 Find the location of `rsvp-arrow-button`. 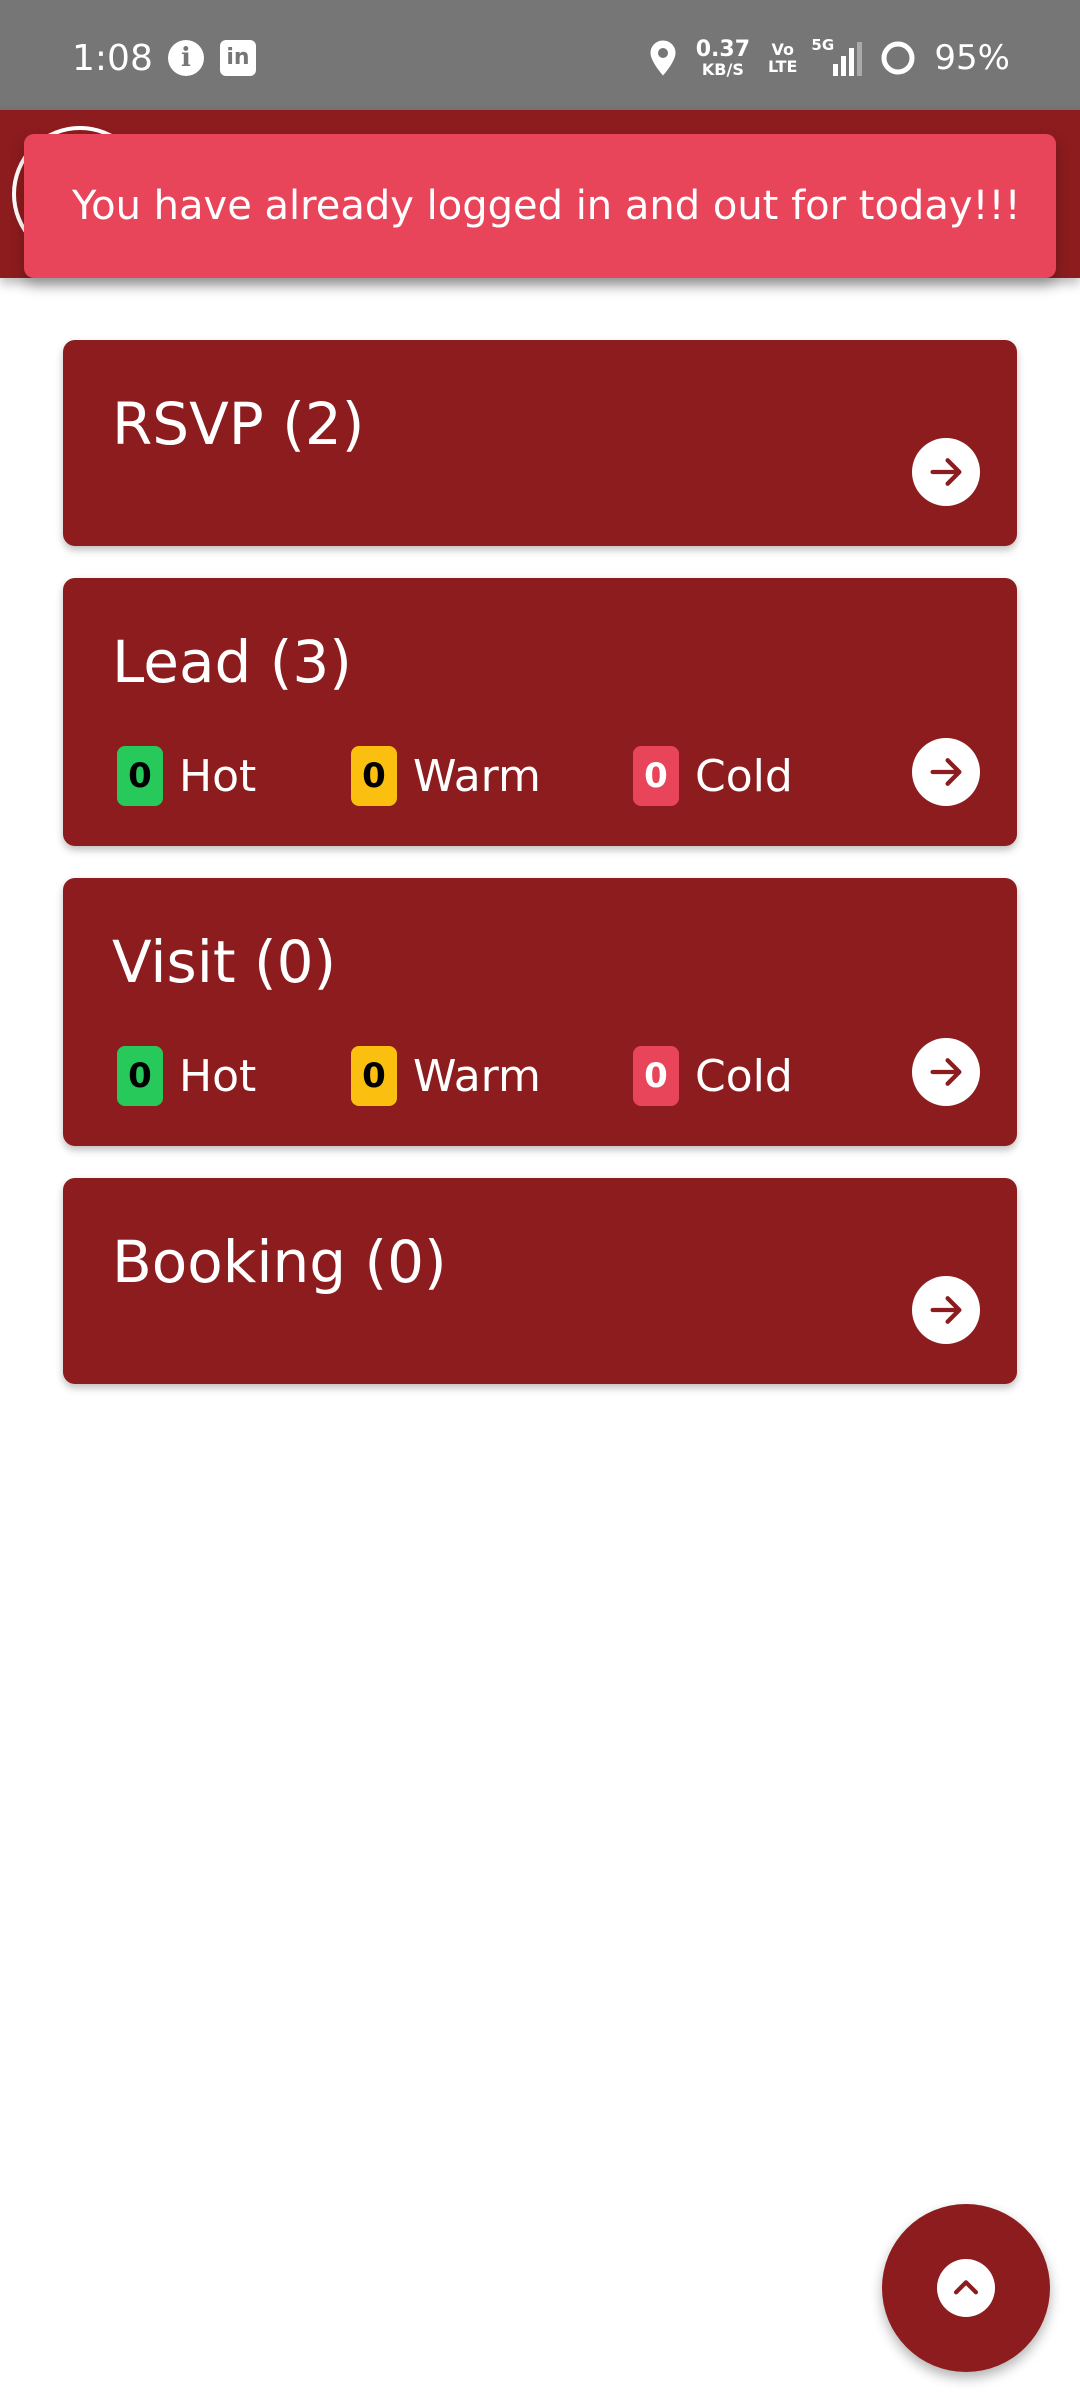

rsvp-arrow-button is located at coordinates (946, 472).